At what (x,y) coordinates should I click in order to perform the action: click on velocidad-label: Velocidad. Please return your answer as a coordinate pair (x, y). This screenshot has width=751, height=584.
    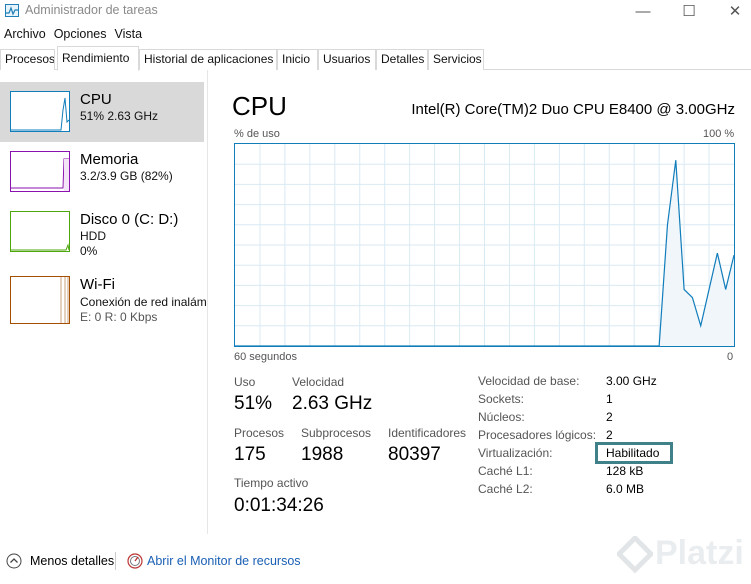
    Looking at the image, I should click on (318, 382).